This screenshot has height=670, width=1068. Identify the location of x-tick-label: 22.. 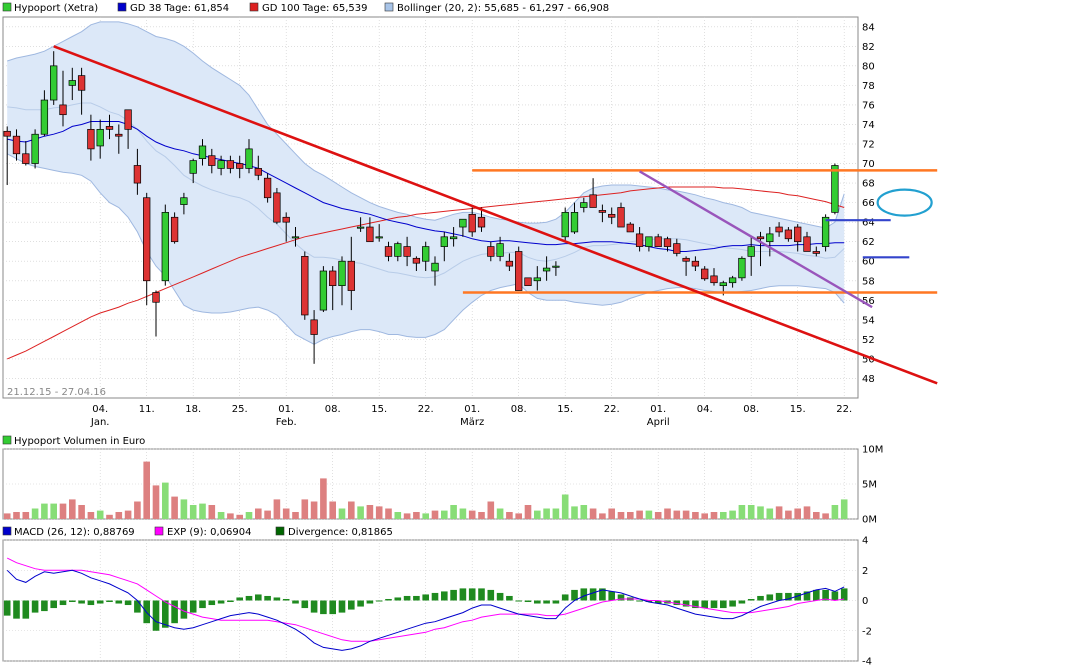
(612, 409).